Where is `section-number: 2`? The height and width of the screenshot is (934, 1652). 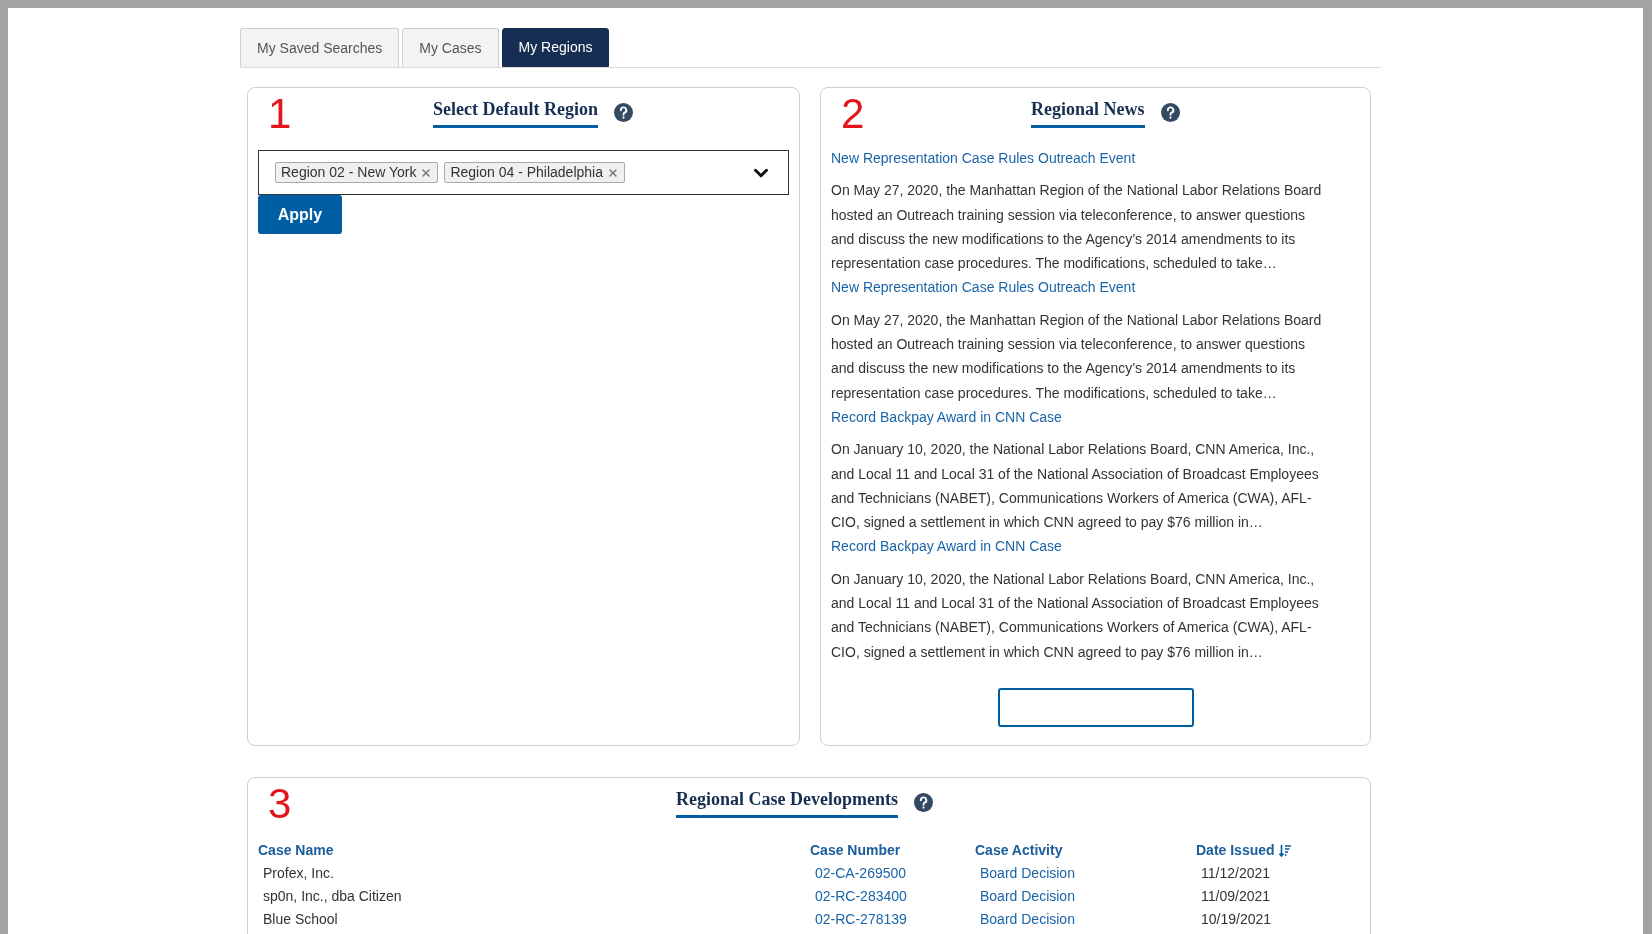
section-number: 2 is located at coordinates (853, 114).